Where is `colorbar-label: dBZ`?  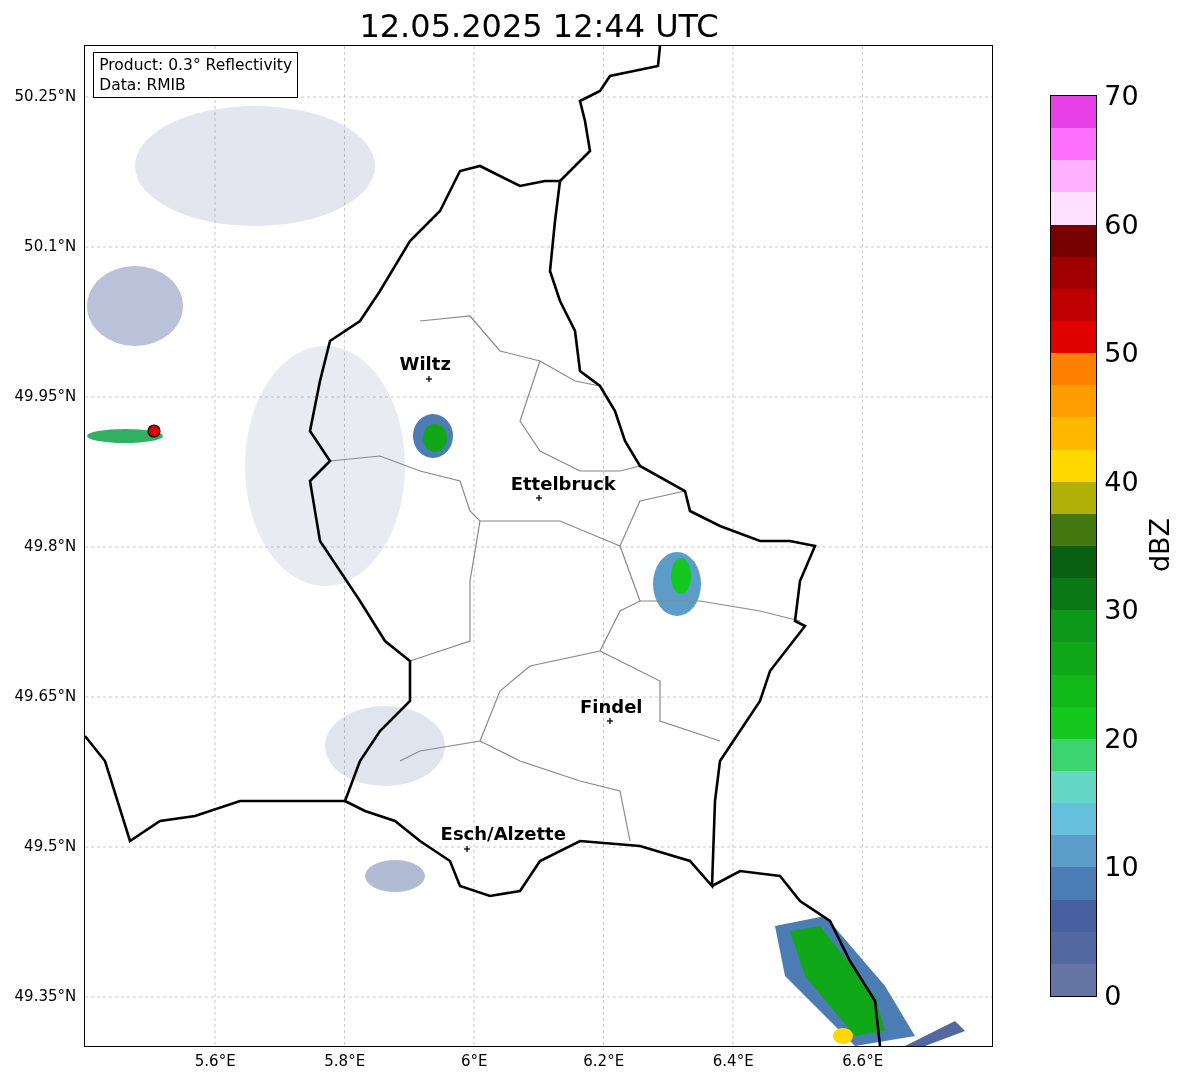
colorbar-label: dBZ is located at coordinates (1159, 545).